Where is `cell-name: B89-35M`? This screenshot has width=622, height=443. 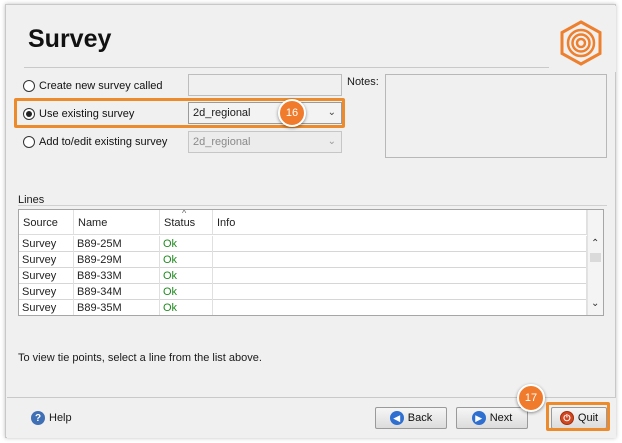 cell-name: B89-35M is located at coordinates (117, 307).